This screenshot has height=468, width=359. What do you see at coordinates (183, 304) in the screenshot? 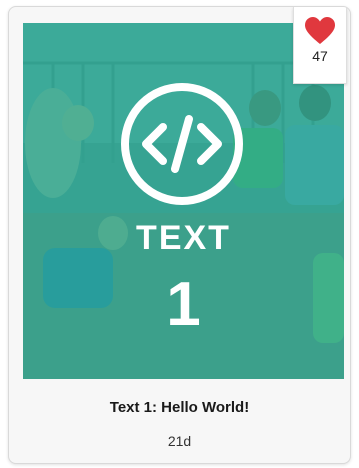
I see `thumbnail-number-label: 1` at bounding box center [183, 304].